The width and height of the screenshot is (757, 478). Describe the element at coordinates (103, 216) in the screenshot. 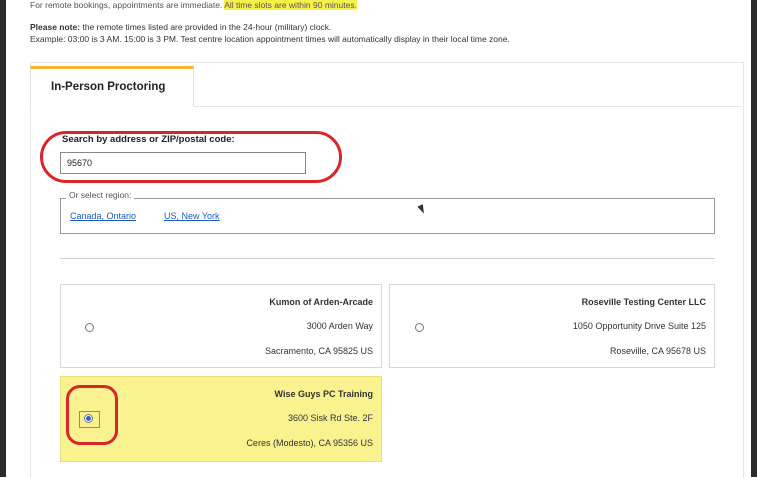

I see `region-link-canada-ontario: Canada, Ontario` at that location.